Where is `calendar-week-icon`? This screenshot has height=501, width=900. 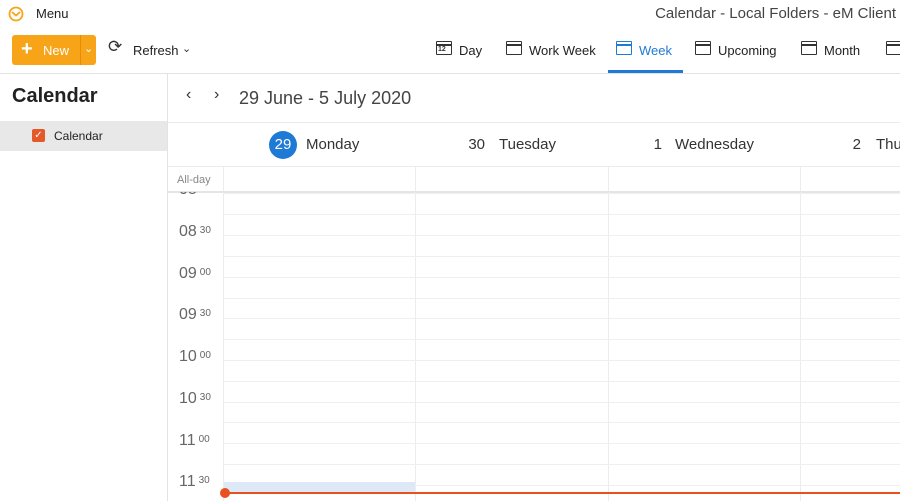
calendar-week-icon is located at coordinates (624, 48).